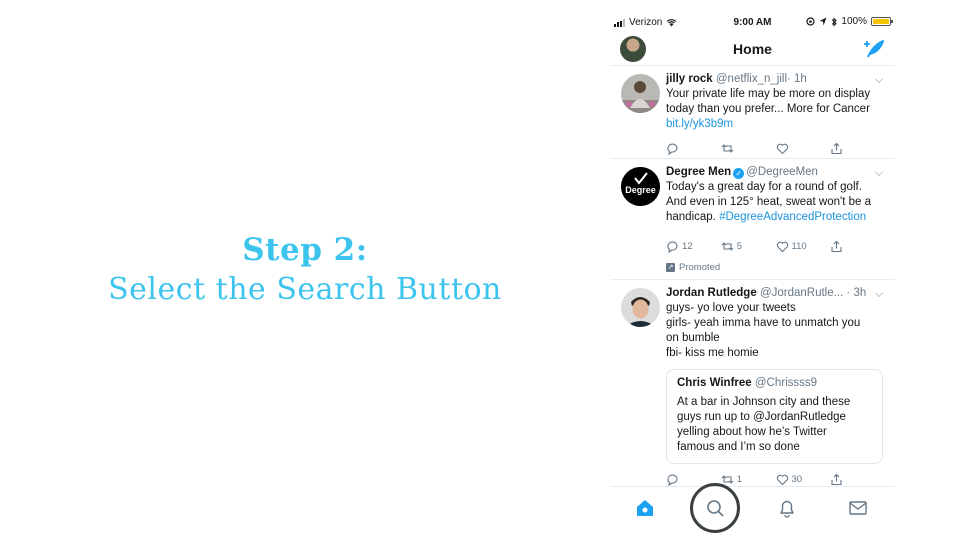  What do you see at coordinates (768, 202) in the screenshot?
I see `tweet-line: And even in 125° heat, sweat won't be a` at bounding box center [768, 202].